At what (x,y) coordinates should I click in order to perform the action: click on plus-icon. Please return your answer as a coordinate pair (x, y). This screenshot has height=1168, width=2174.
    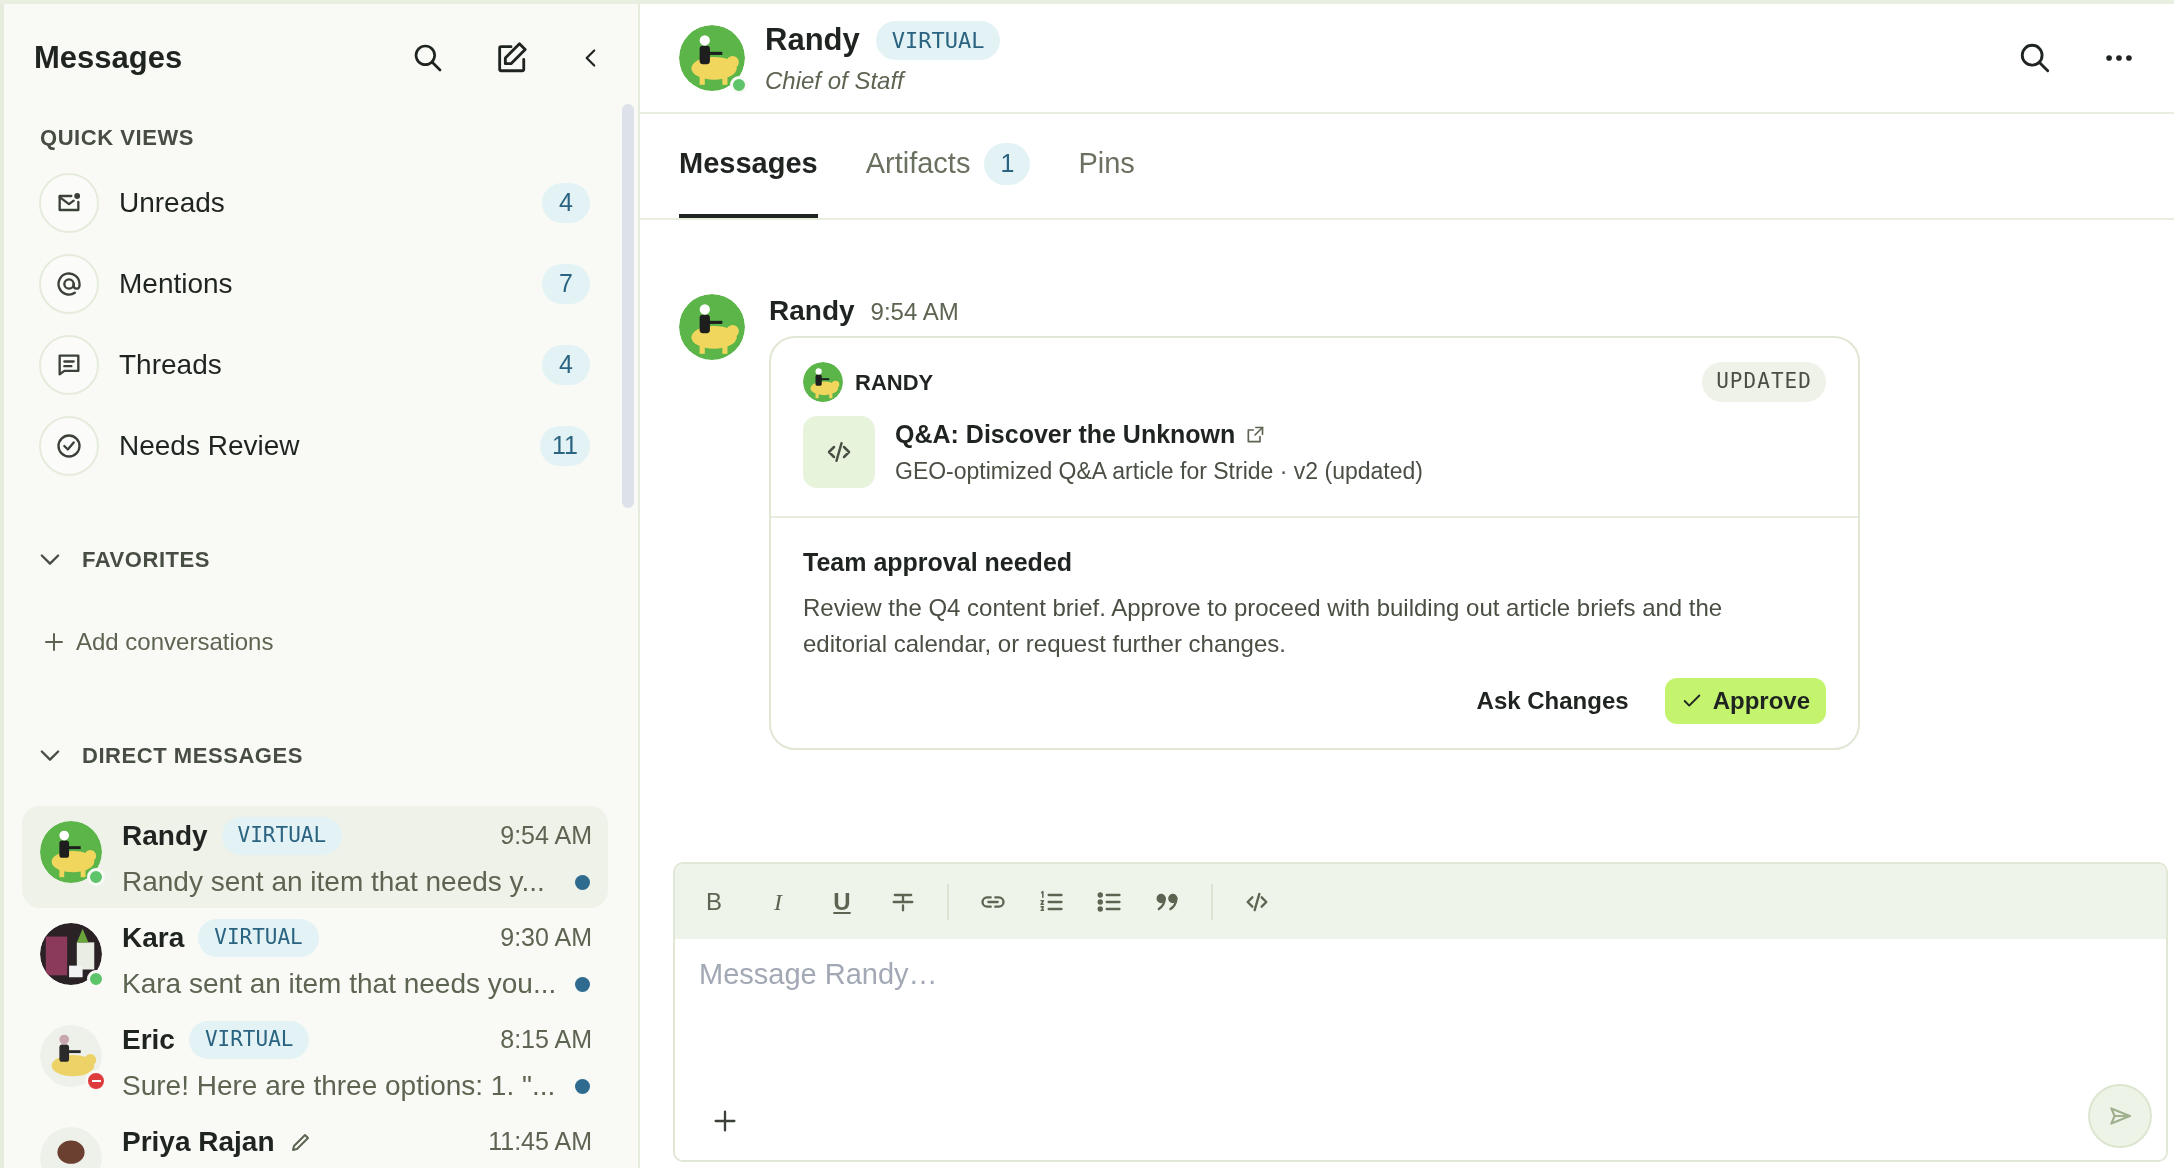
    Looking at the image, I should click on (54, 642).